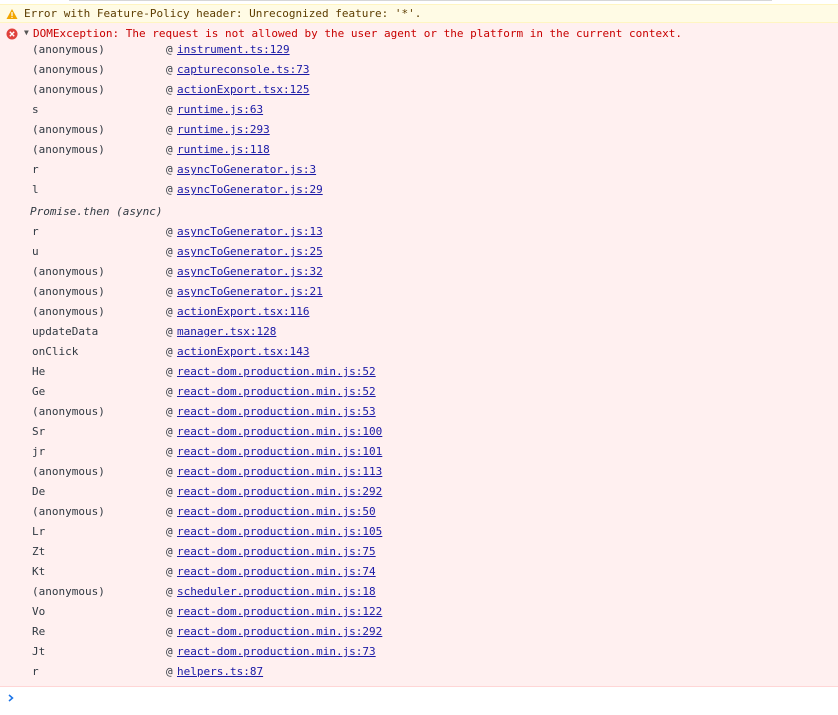 This screenshot has width=838, height=715. I want to click on frame-source-link: asyncToGenerator.js:25, so click(250, 252).